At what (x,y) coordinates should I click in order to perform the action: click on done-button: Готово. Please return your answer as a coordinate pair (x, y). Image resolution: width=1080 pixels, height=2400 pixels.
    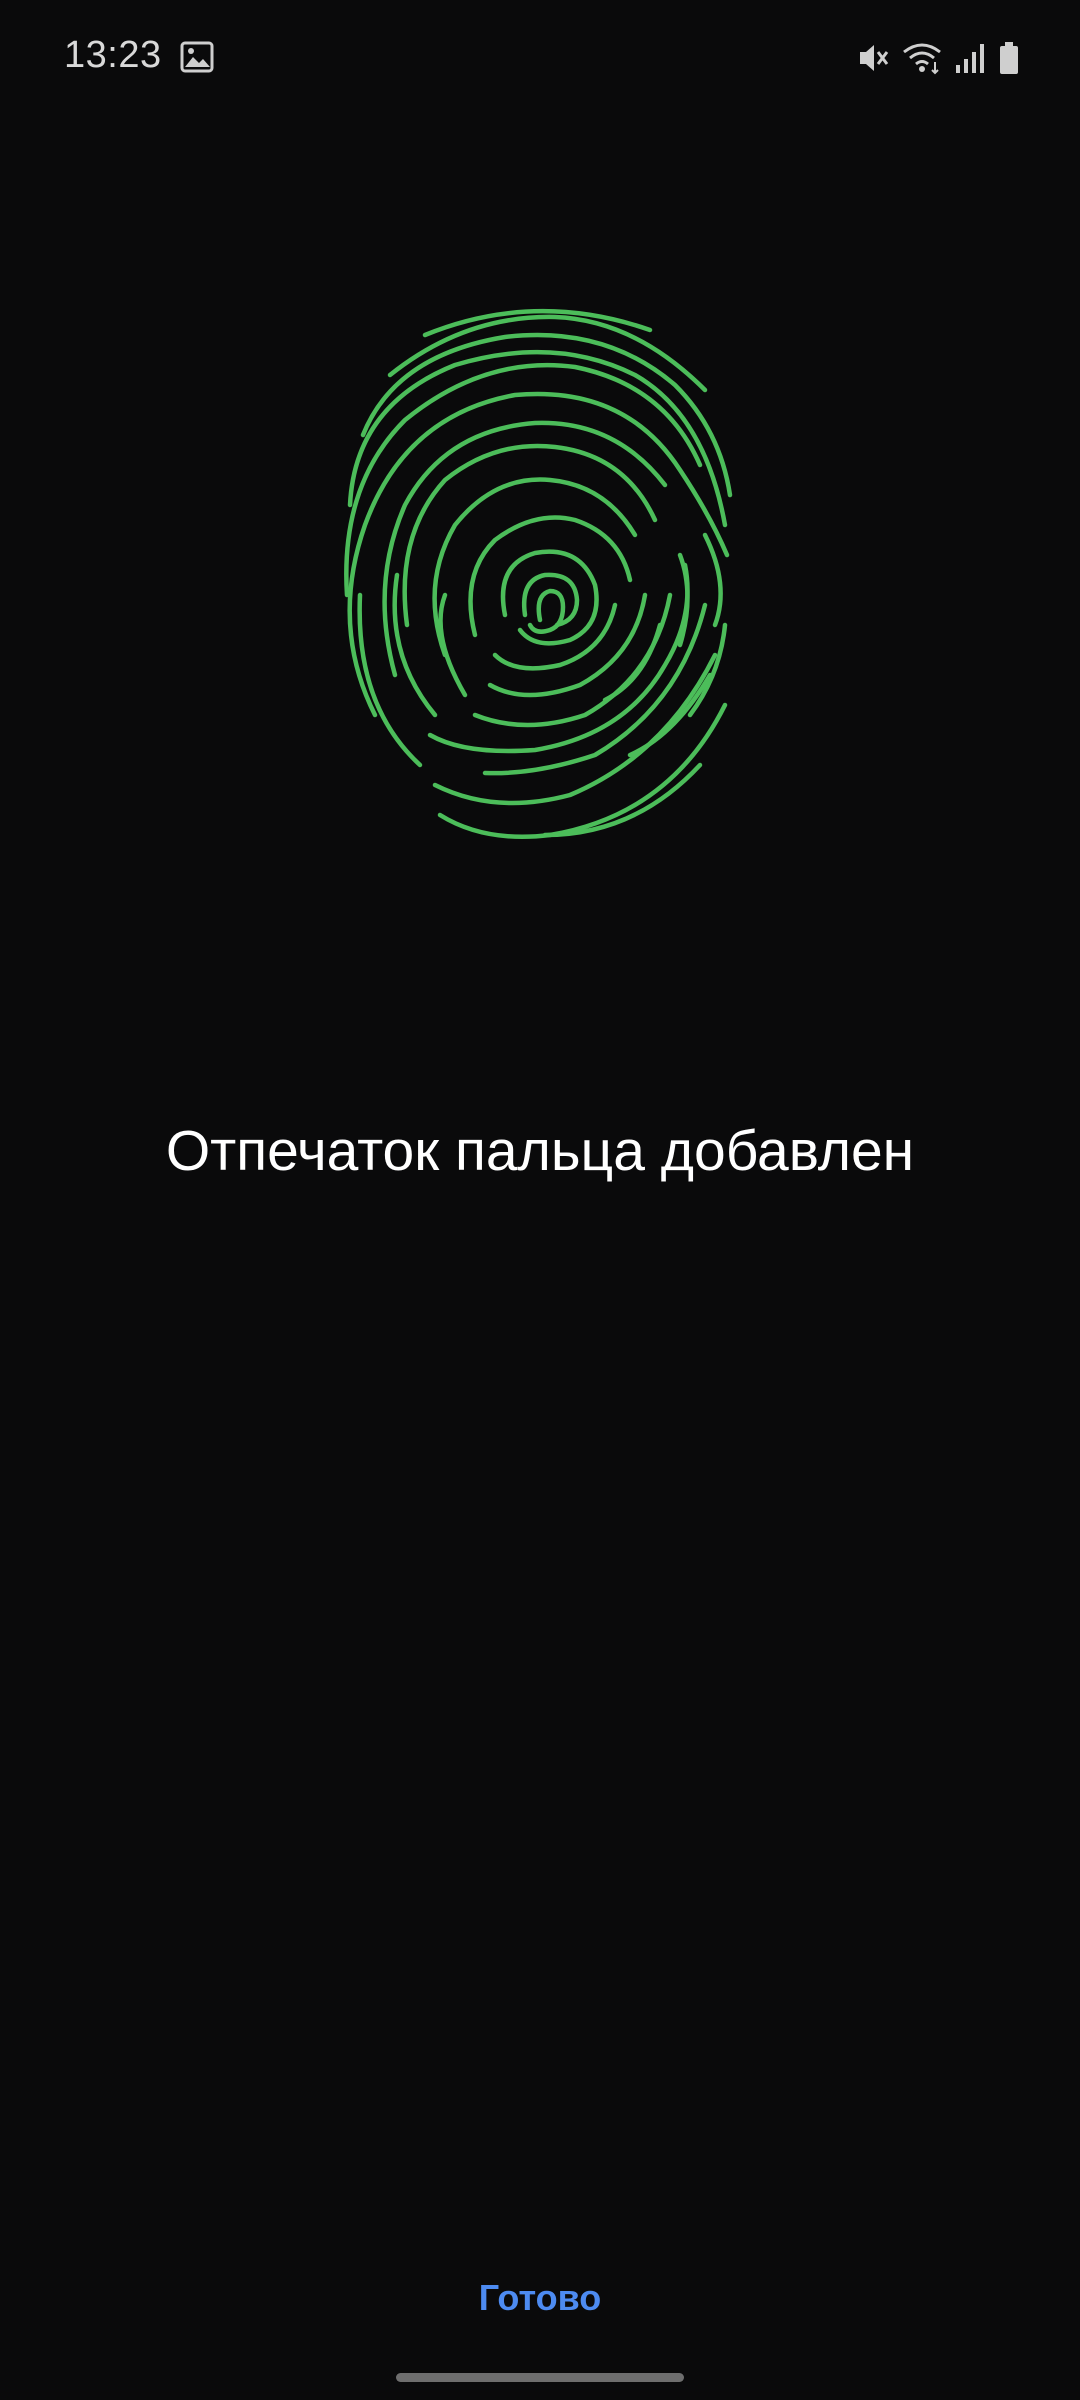
    Looking at the image, I should click on (540, 2298).